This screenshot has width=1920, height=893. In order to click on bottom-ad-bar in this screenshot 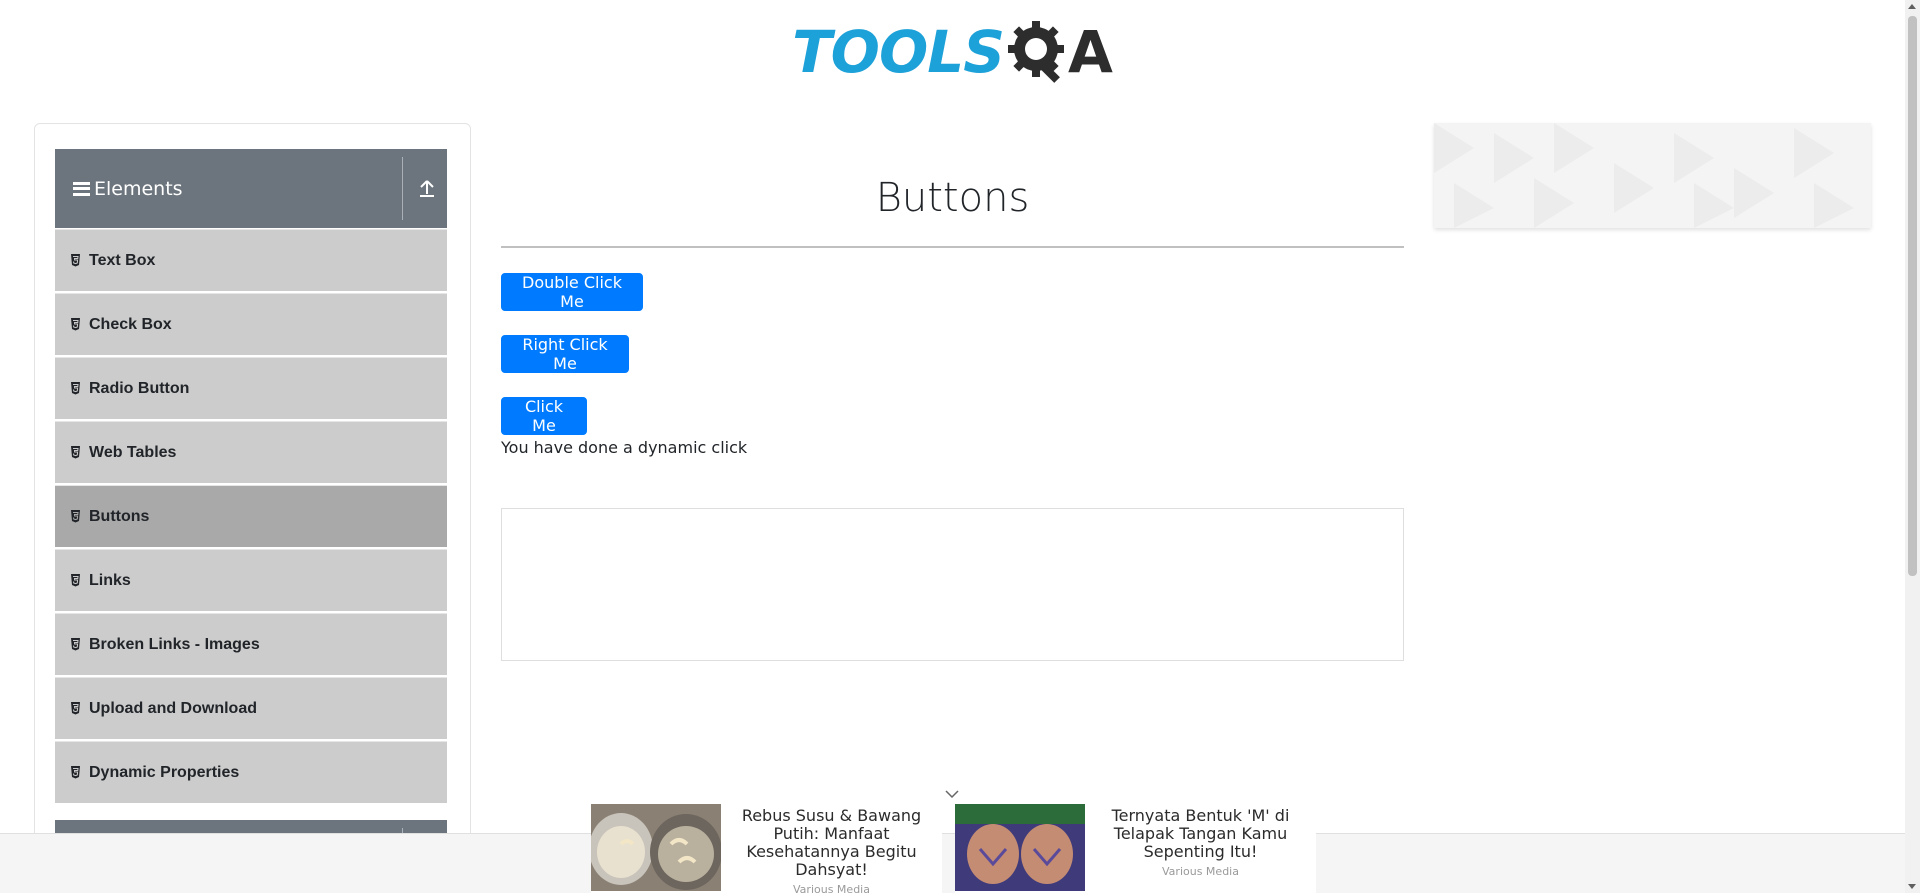, I will do `click(952, 863)`.